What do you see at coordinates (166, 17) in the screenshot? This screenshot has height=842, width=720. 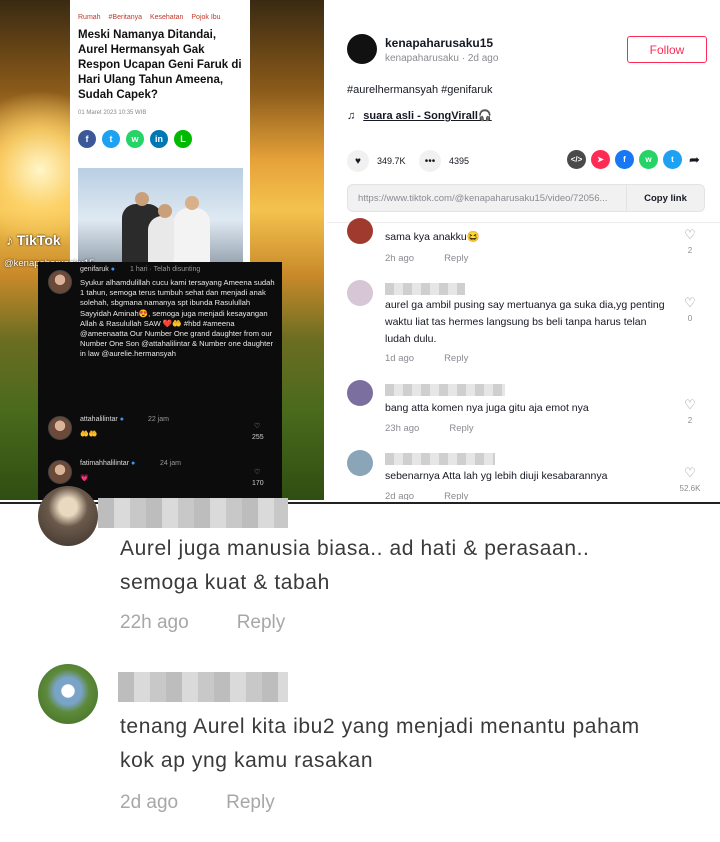 I see `crumb-kesehatan: Kesehatan` at bounding box center [166, 17].